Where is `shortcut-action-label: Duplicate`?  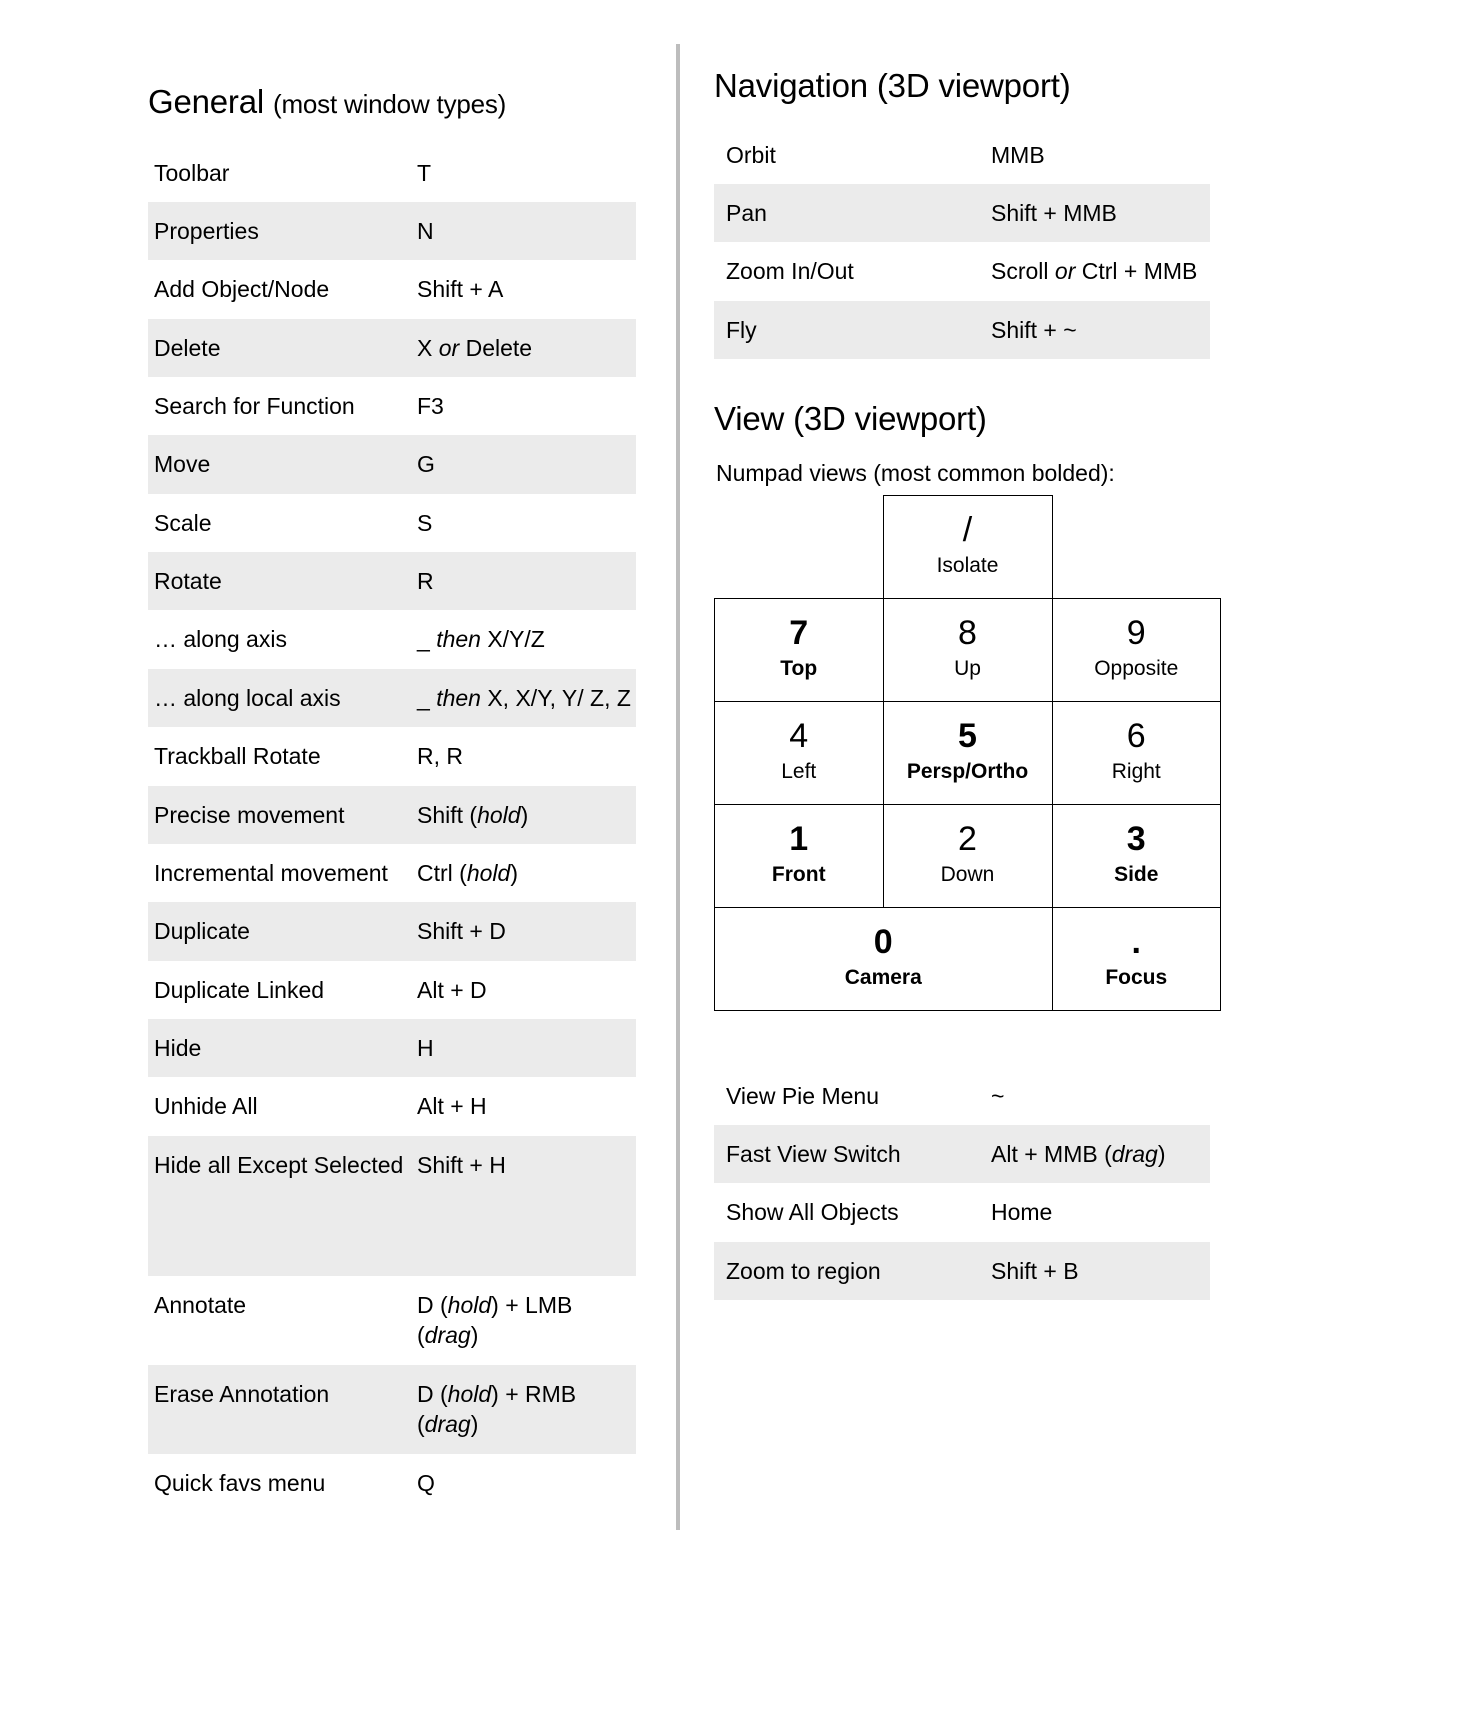
shortcut-action-label: Duplicate is located at coordinates (280, 931).